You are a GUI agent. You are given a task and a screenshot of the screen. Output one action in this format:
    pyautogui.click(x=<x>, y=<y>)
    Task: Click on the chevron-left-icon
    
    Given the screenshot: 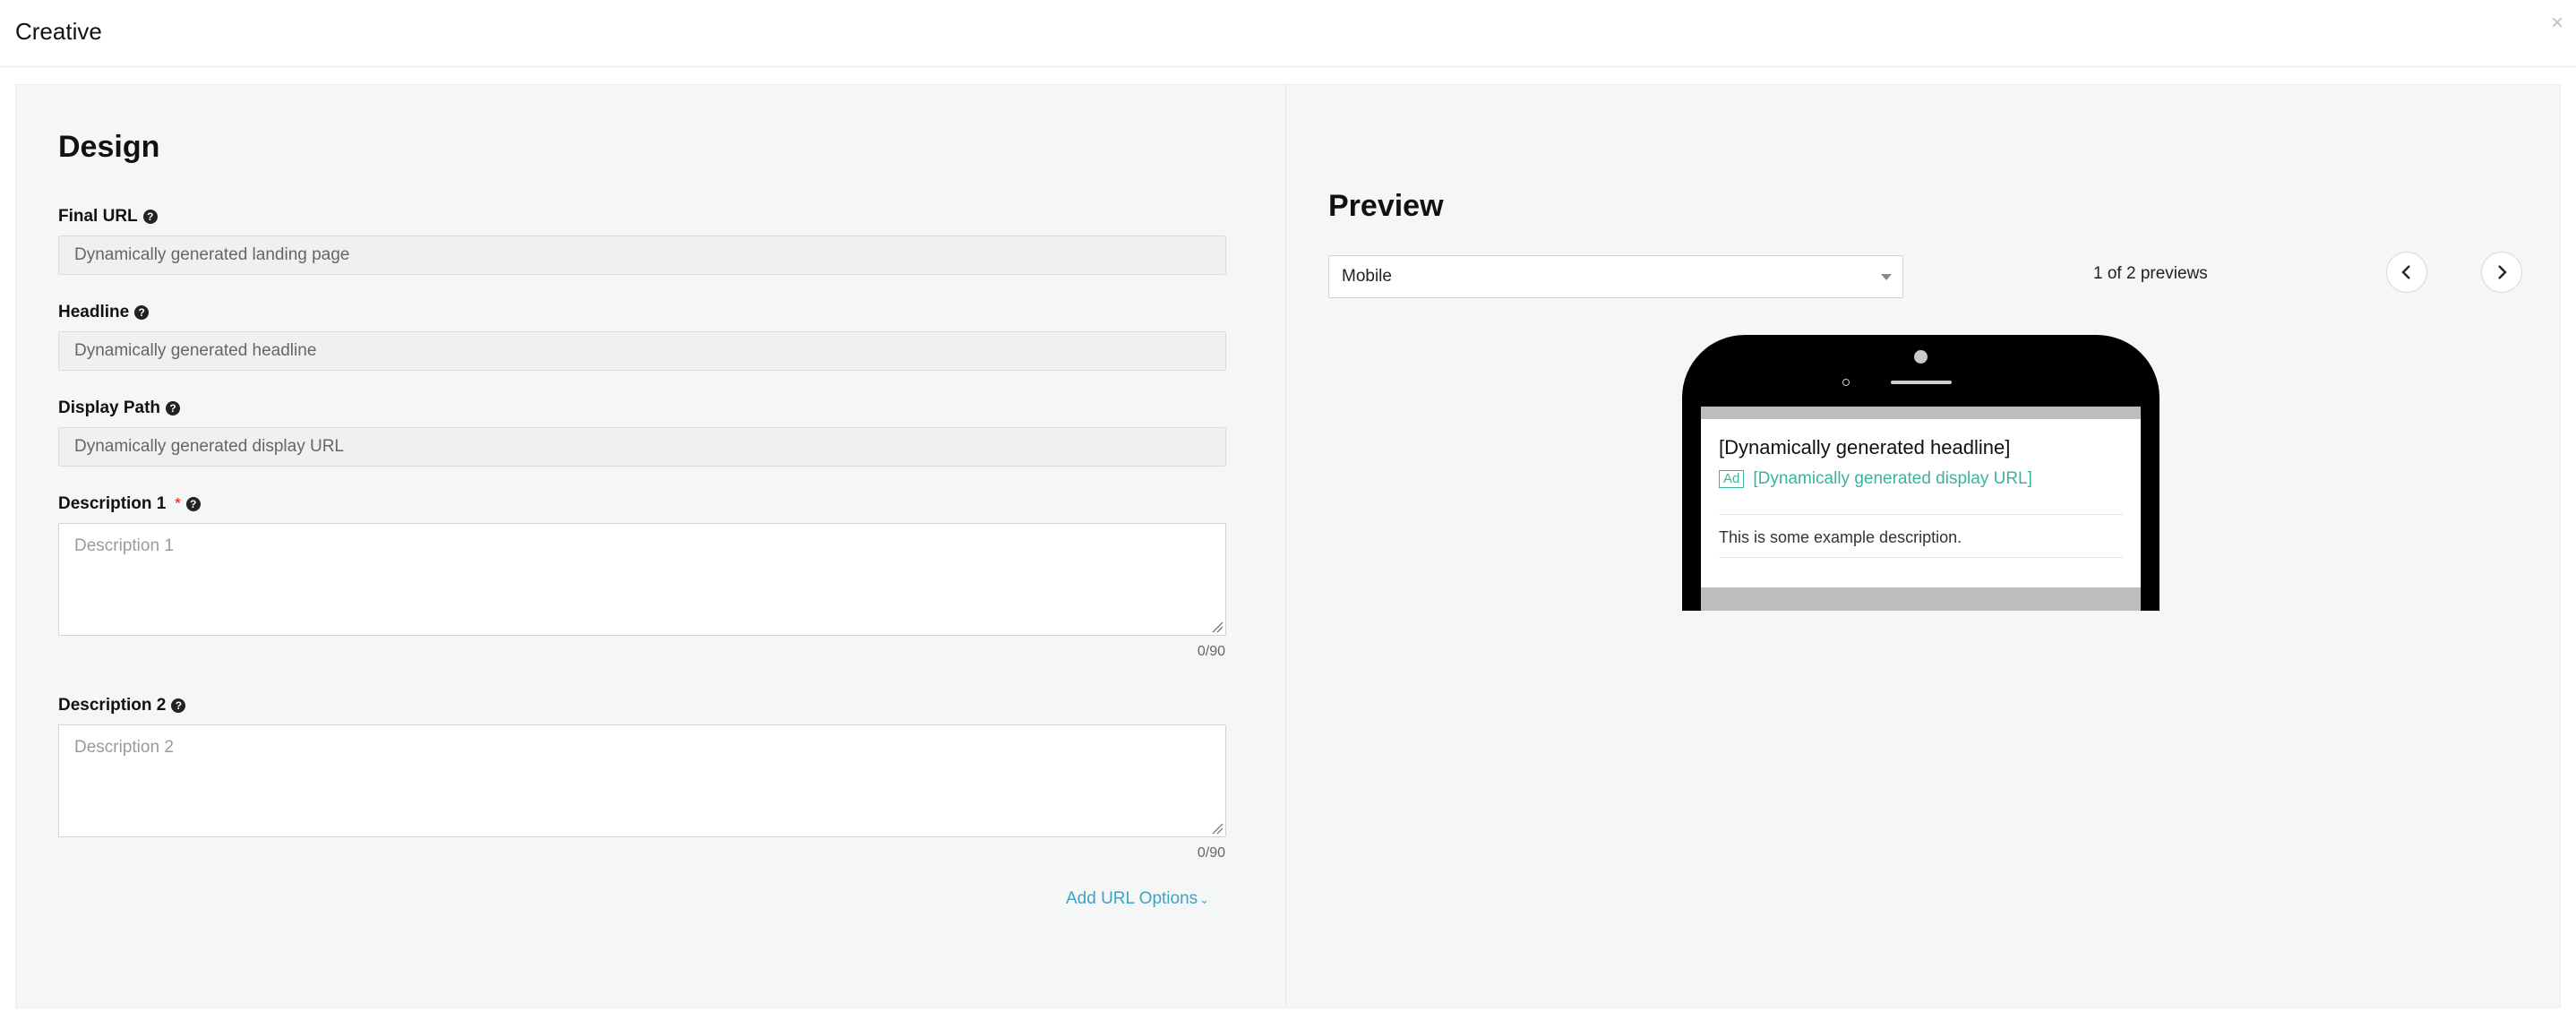 What is the action you would take?
    pyautogui.click(x=2405, y=272)
    